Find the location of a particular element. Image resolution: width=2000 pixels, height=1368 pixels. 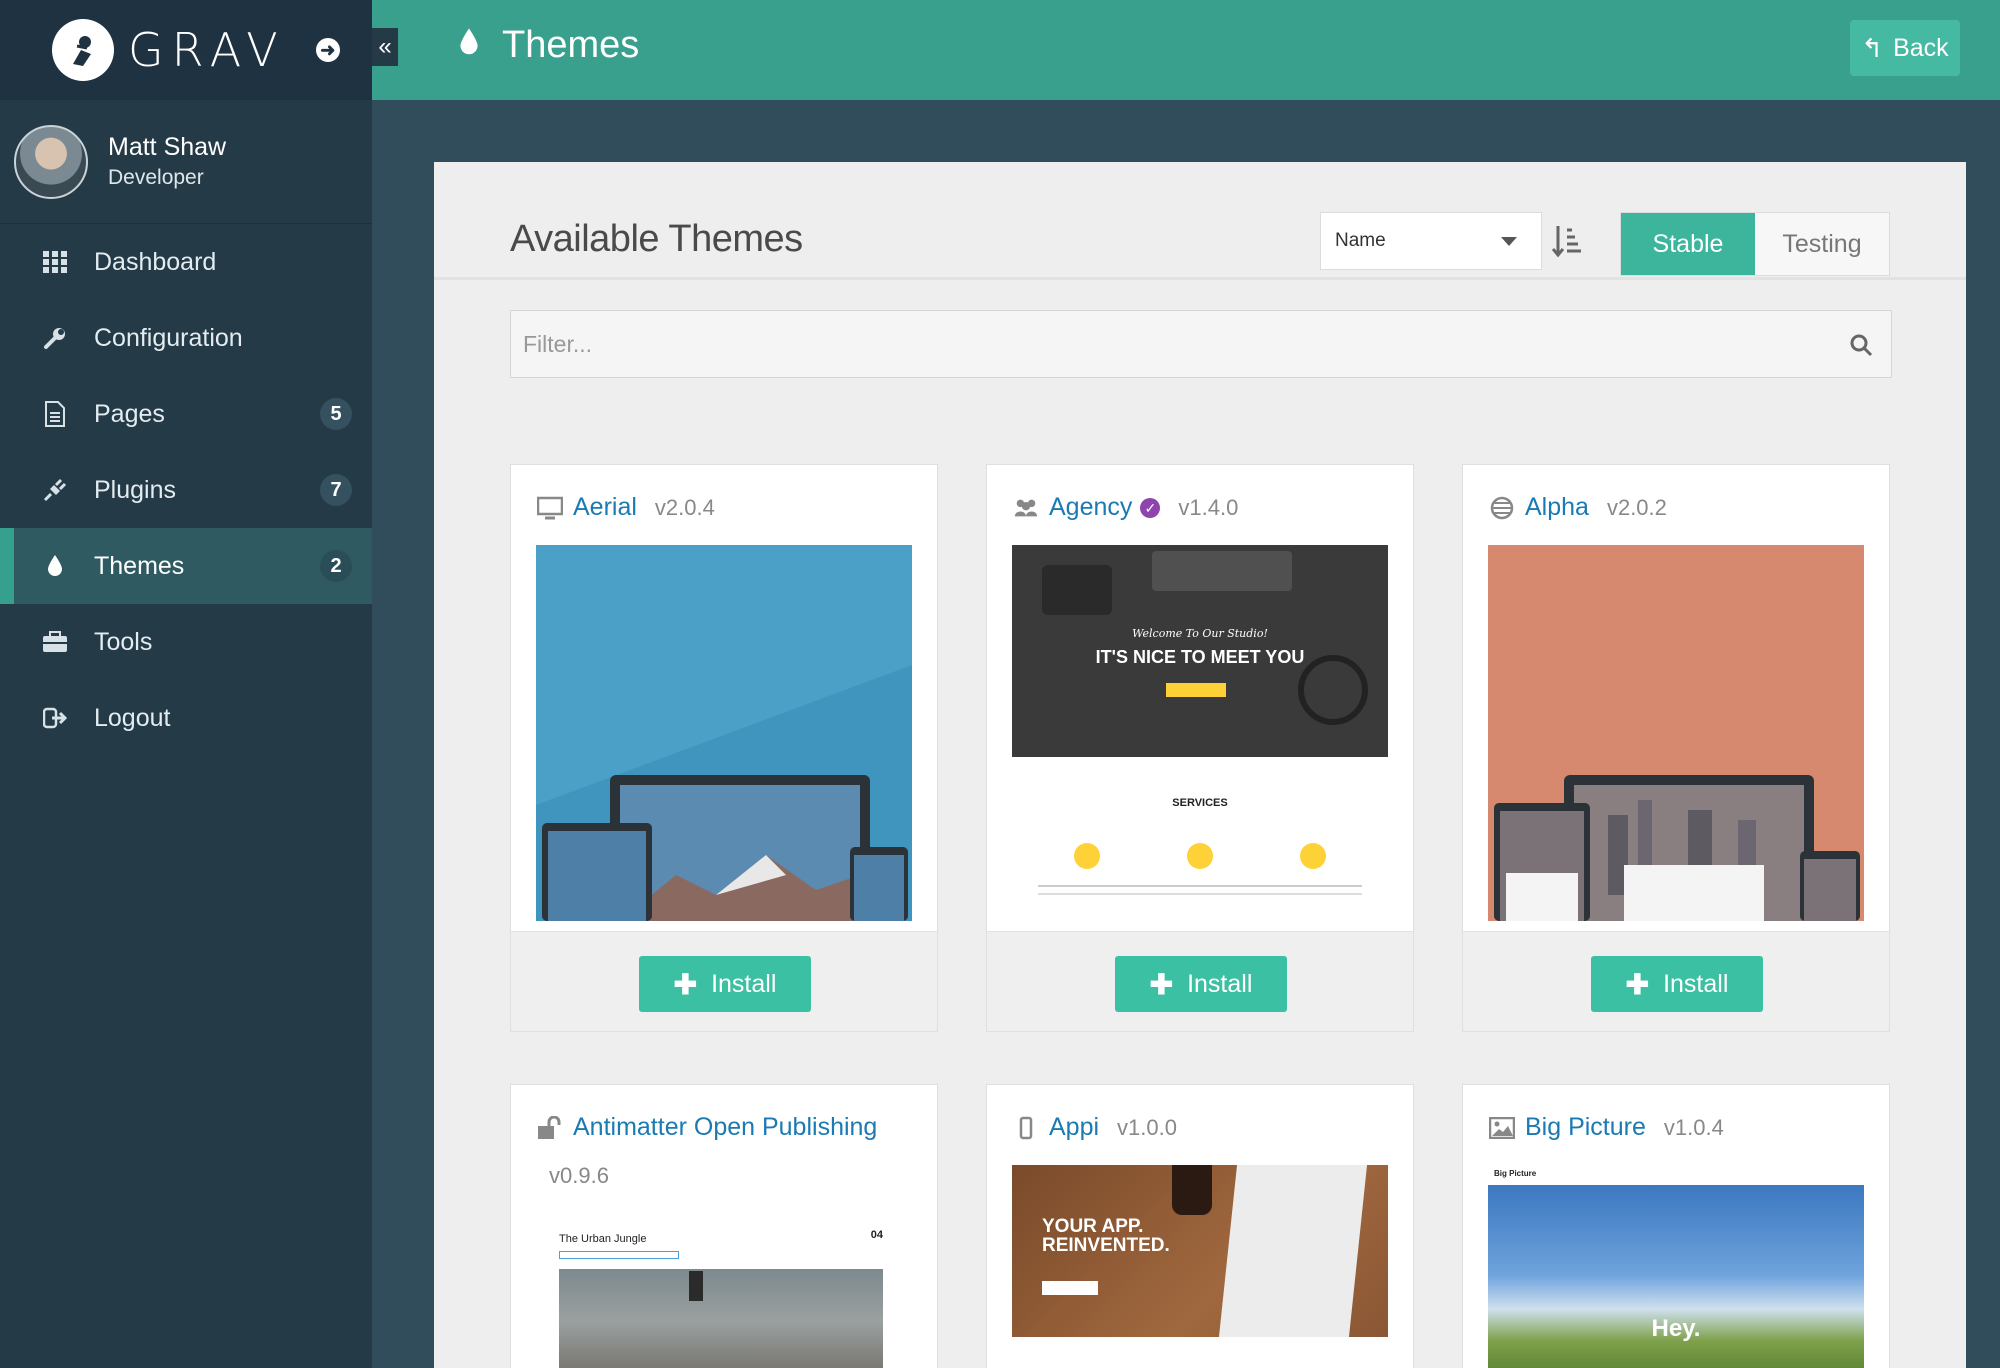

monitor-icon is located at coordinates (550, 508).